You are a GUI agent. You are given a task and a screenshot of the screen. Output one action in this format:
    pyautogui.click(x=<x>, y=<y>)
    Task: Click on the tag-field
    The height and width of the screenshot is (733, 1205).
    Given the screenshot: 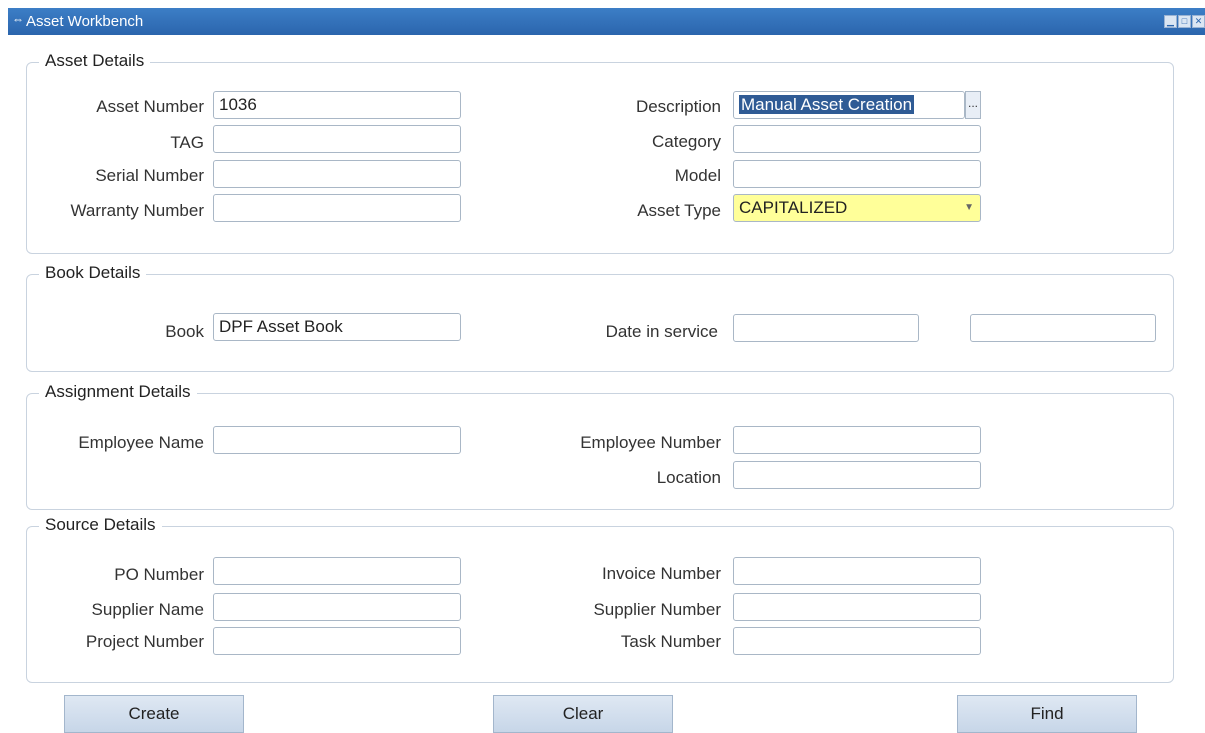 What is the action you would take?
    pyautogui.click(x=337, y=139)
    